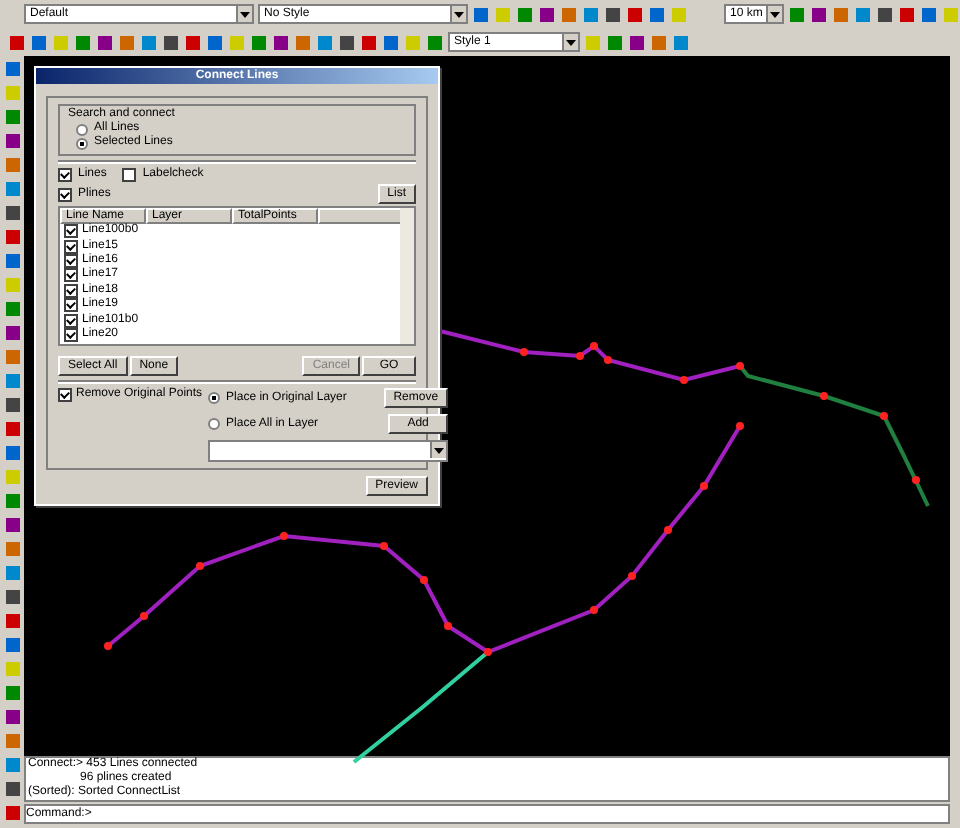 The width and height of the screenshot is (960, 828). Describe the element at coordinates (407, 276) in the screenshot. I see `scrollbar` at that location.